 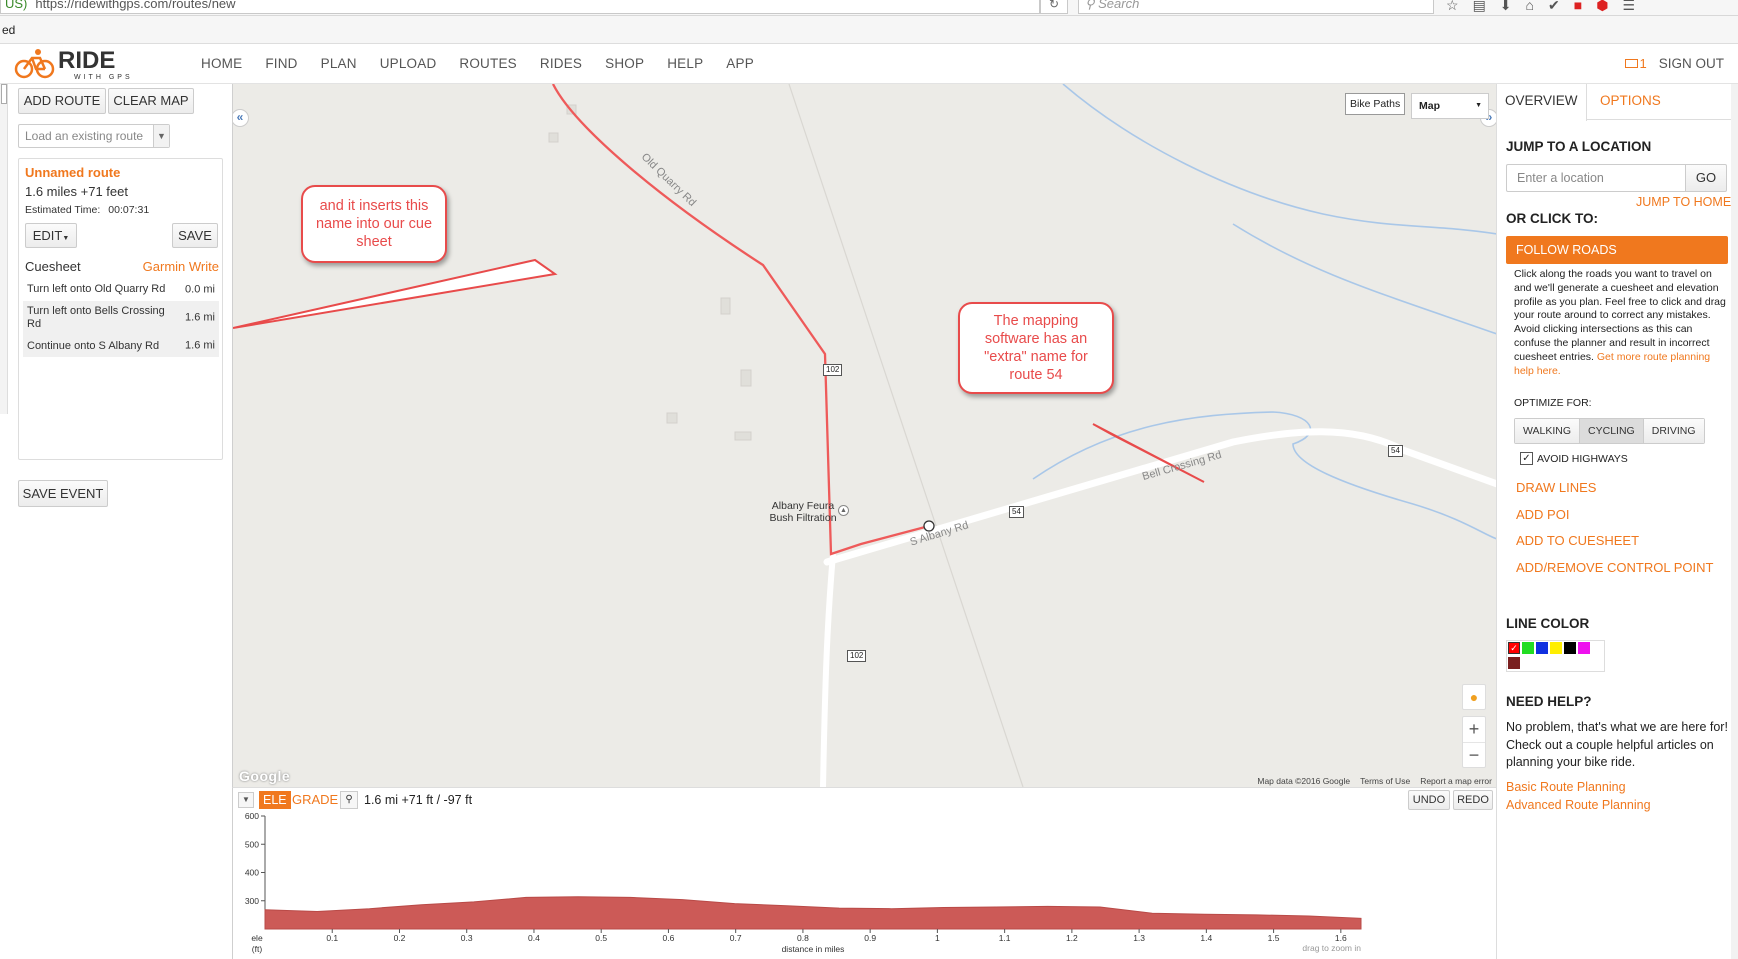 What do you see at coordinates (1506, 7) in the screenshot?
I see `download-icon: ⬇` at bounding box center [1506, 7].